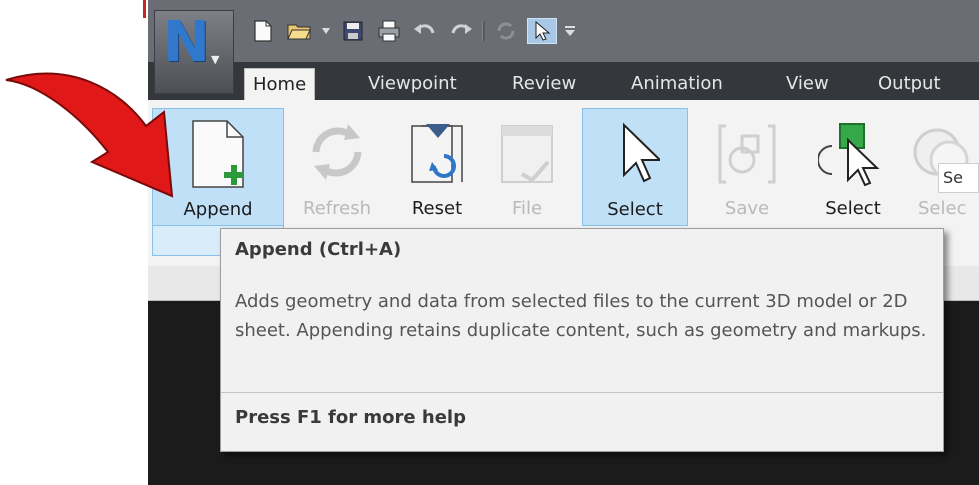 The image size is (979, 485). I want to click on append-file-icon, so click(218, 154).